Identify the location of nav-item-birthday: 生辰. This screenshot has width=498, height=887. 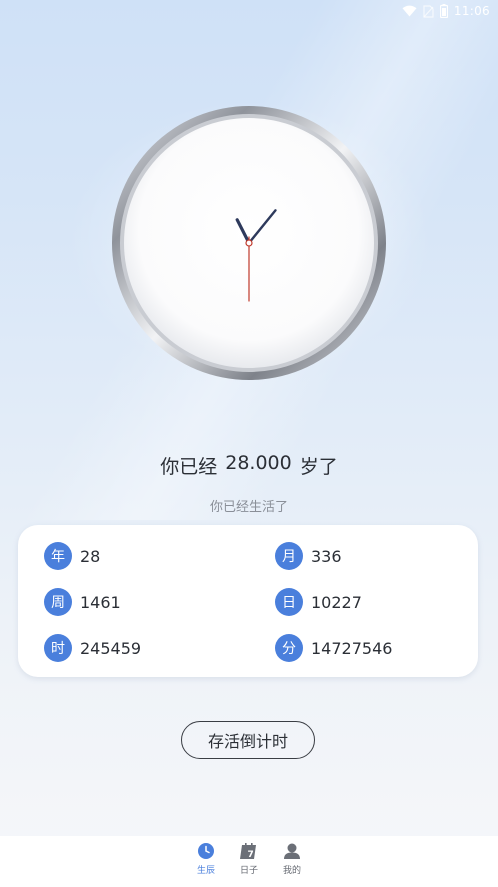
(206, 862).